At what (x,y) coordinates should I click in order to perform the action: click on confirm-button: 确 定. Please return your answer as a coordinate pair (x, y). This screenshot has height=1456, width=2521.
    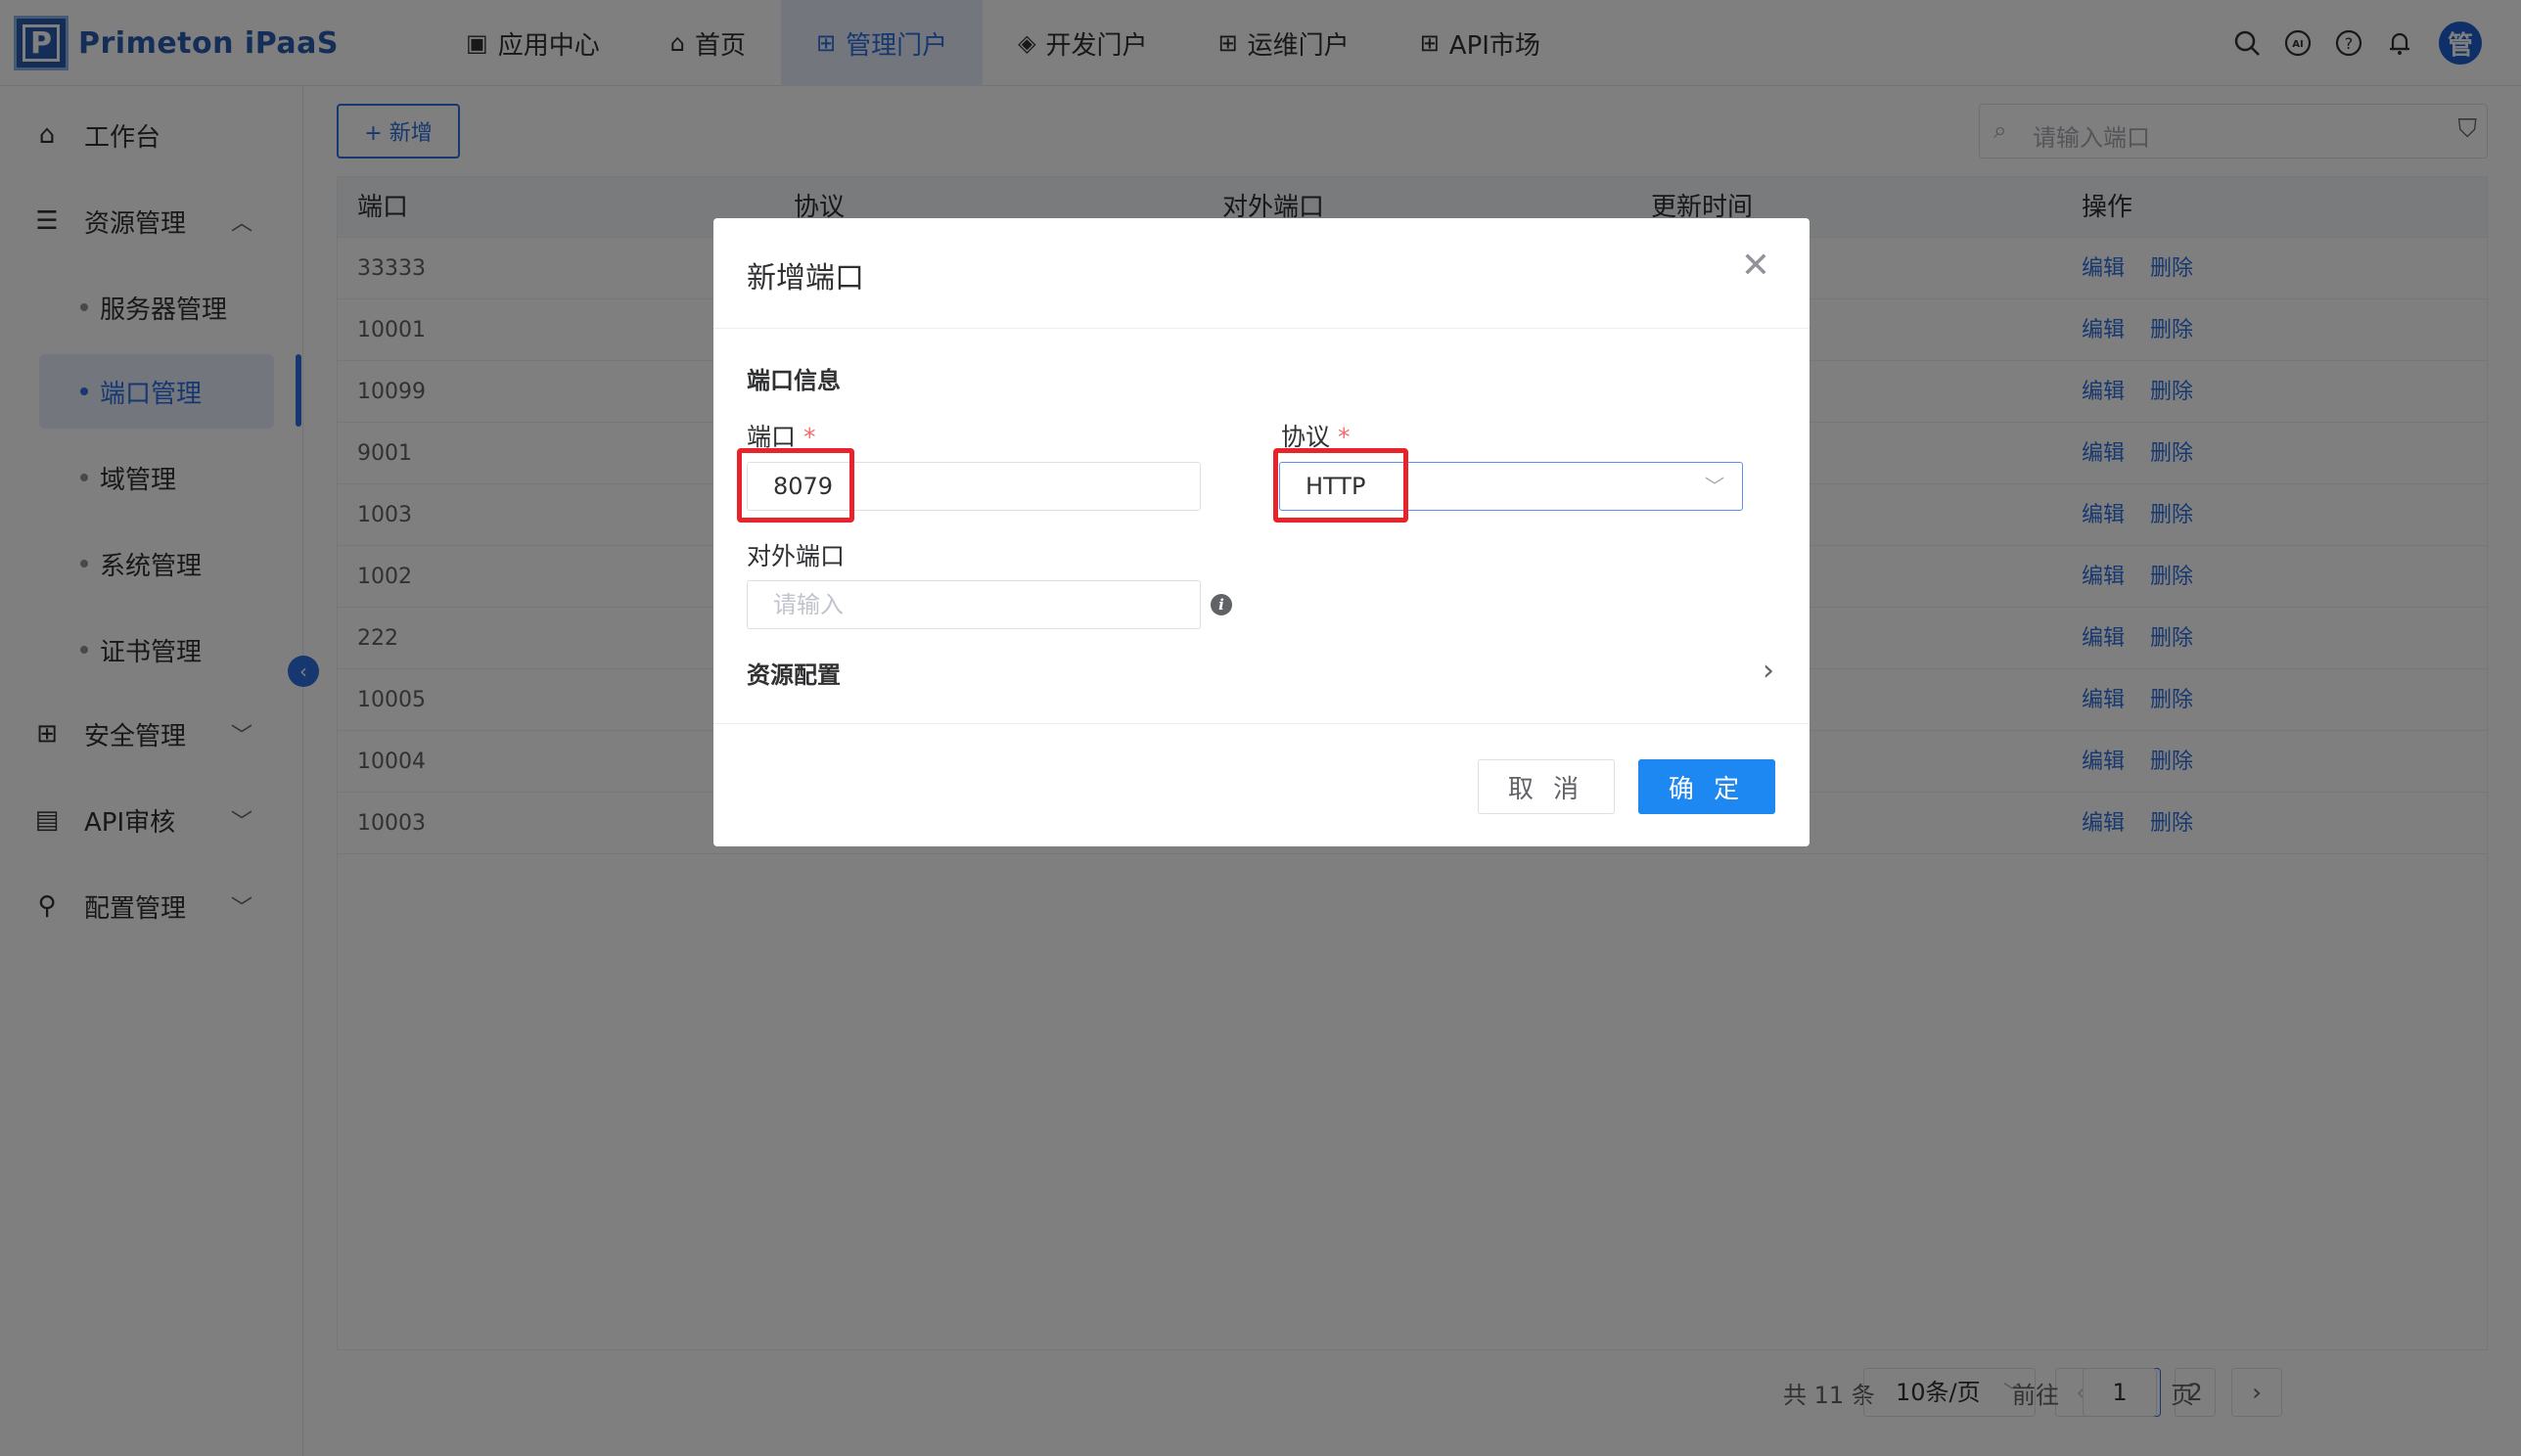
    Looking at the image, I should click on (1706, 786).